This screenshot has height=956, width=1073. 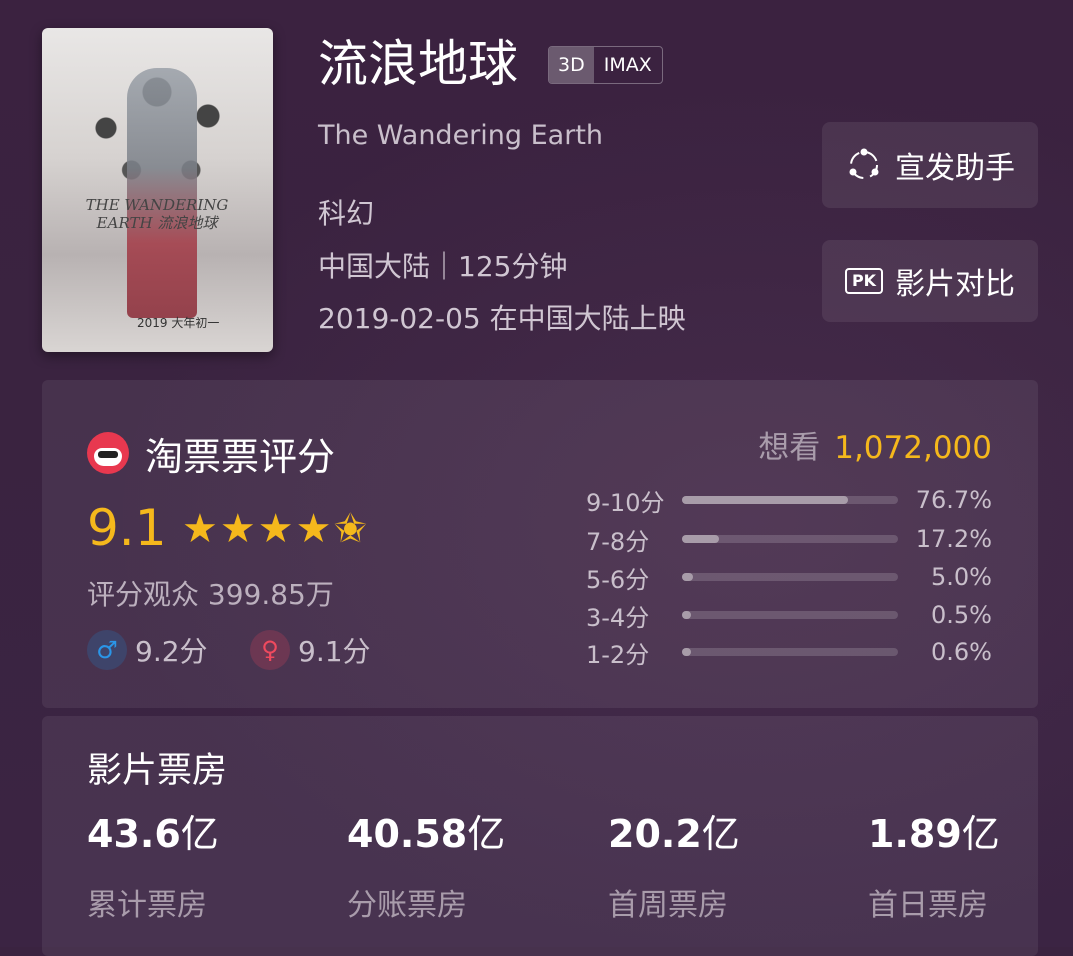 I want to click on distribution-row: 5-6分 5.0%, so click(x=789, y=577).